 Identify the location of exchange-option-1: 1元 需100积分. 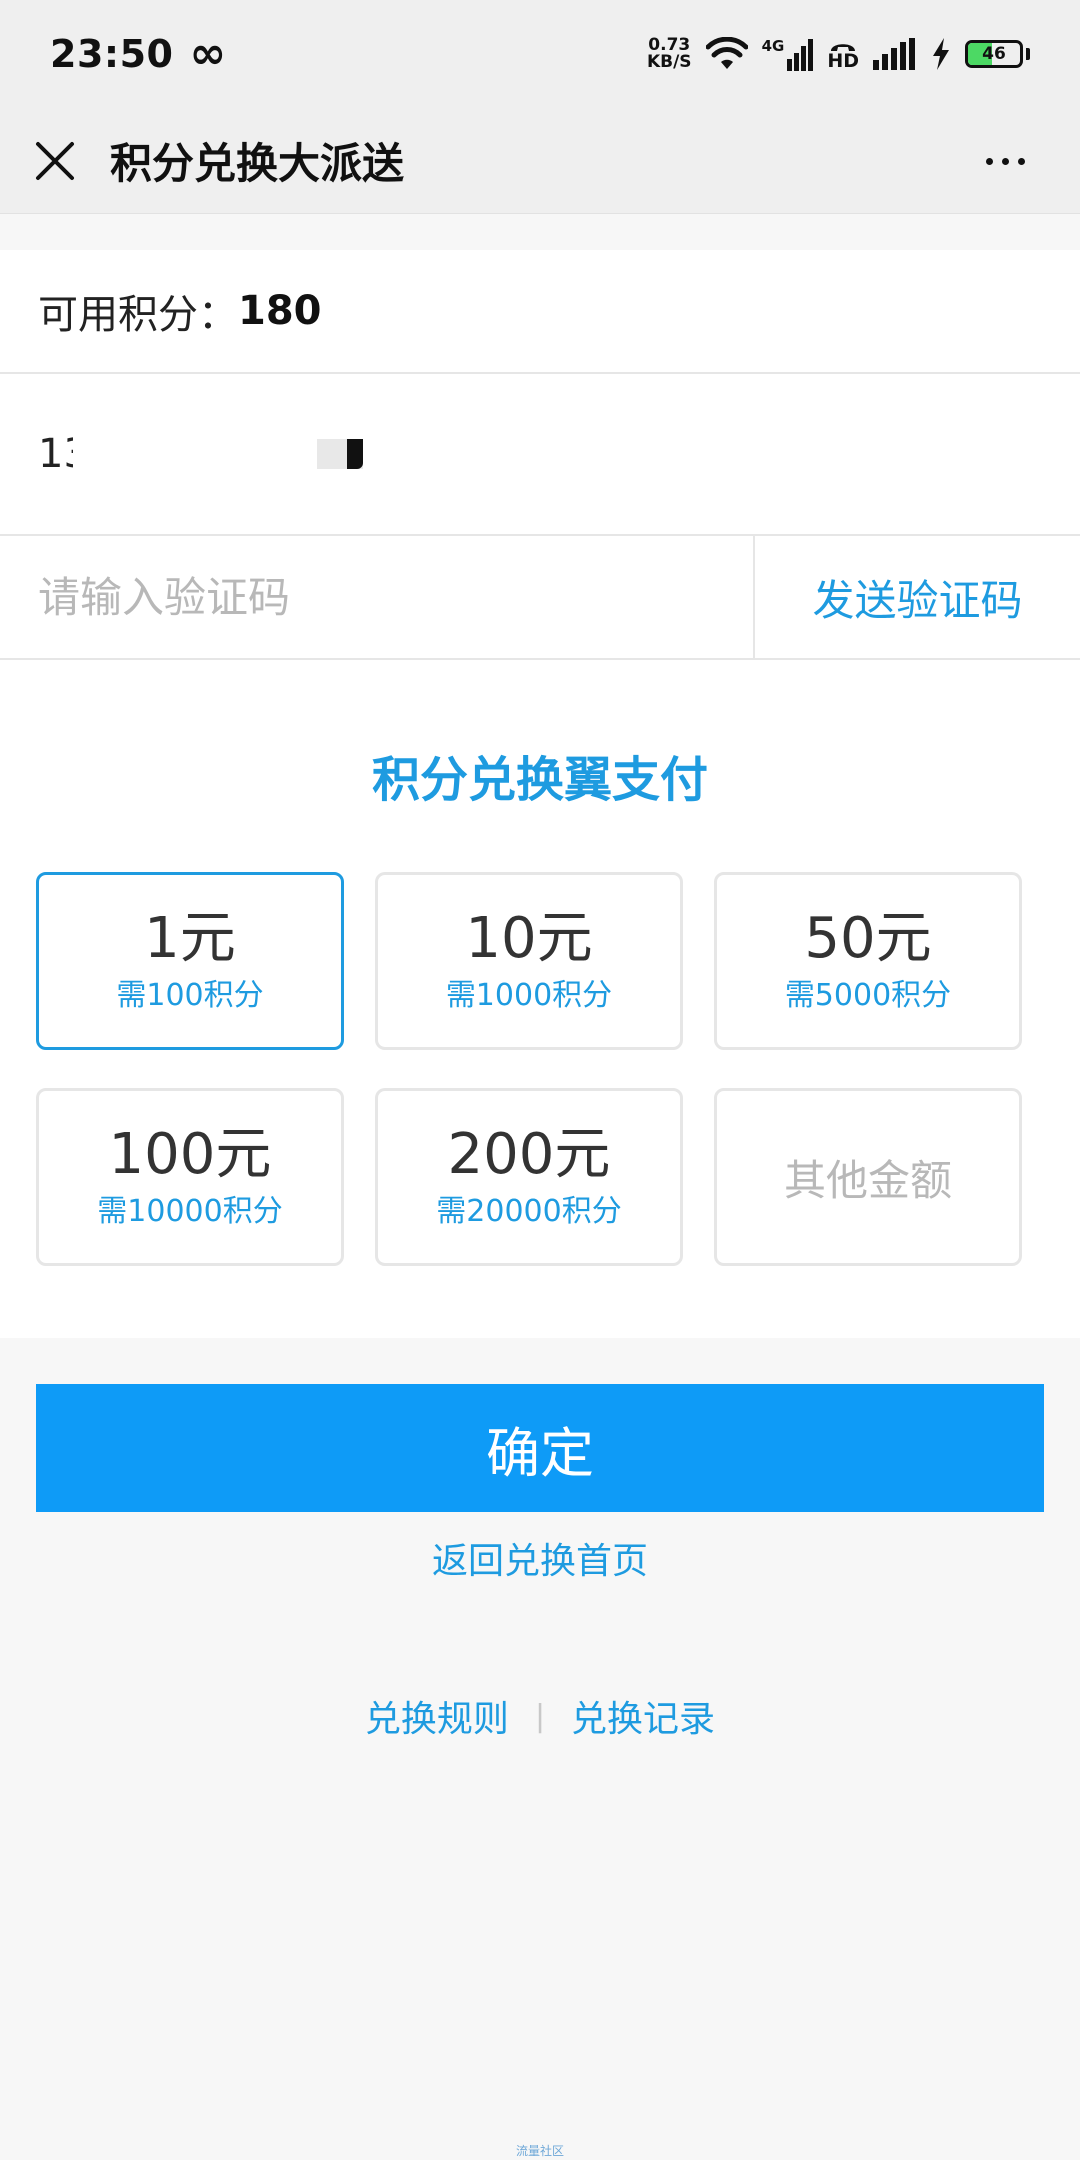
(190, 961).